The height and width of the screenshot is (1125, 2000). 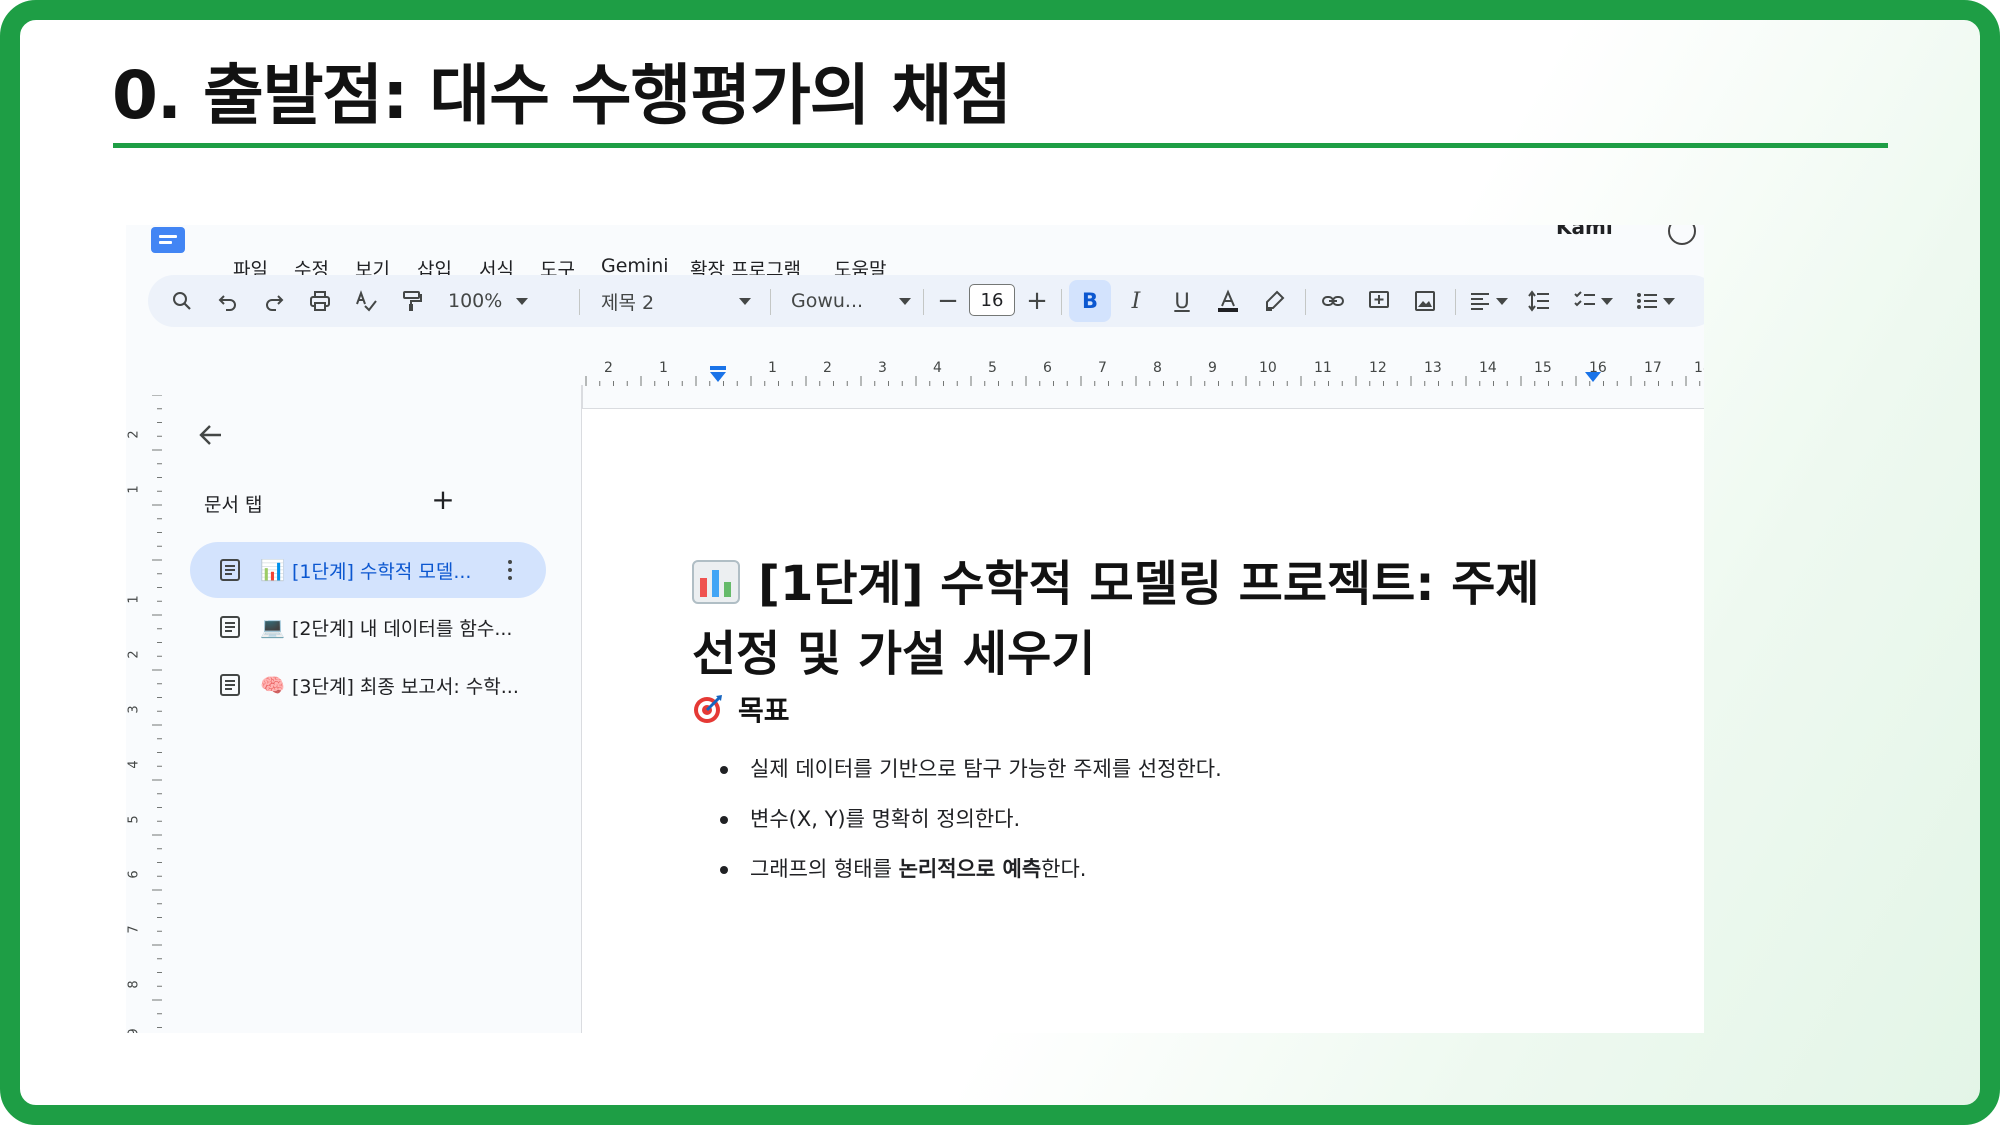 I want to click on kami-extension: Kami, so click(x=1584, y=232).